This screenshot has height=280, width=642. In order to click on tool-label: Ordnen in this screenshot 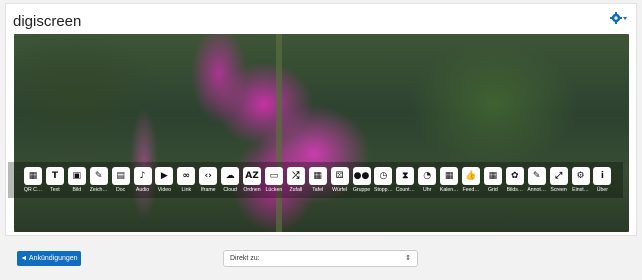, I will do `click(252, 190)`.